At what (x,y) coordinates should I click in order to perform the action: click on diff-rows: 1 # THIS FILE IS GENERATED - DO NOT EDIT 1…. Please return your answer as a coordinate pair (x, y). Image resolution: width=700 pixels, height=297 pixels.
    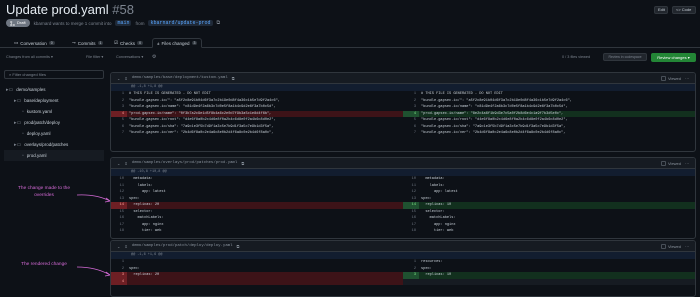
    Looking at the image, I should click on (403, 114).